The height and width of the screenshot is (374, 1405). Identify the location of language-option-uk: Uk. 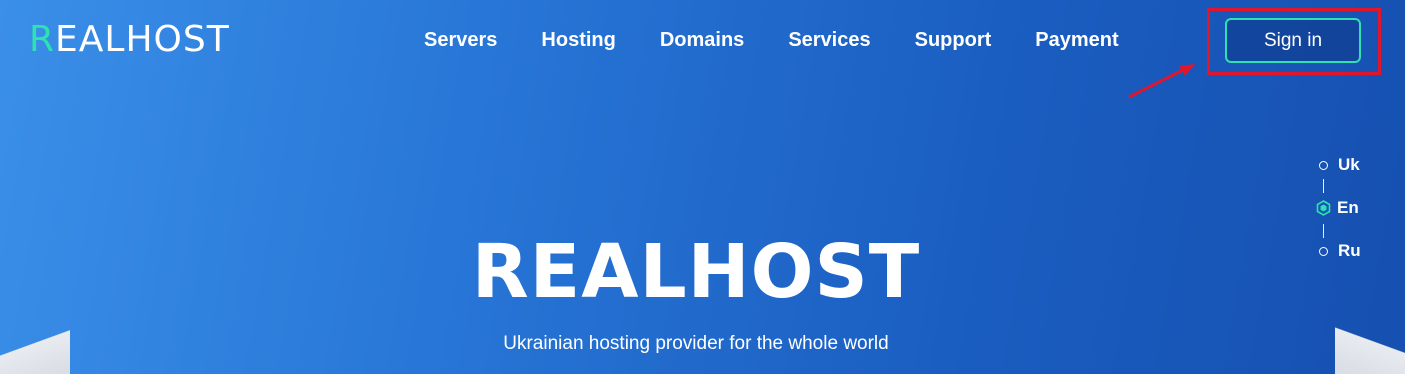
(1338, 165).